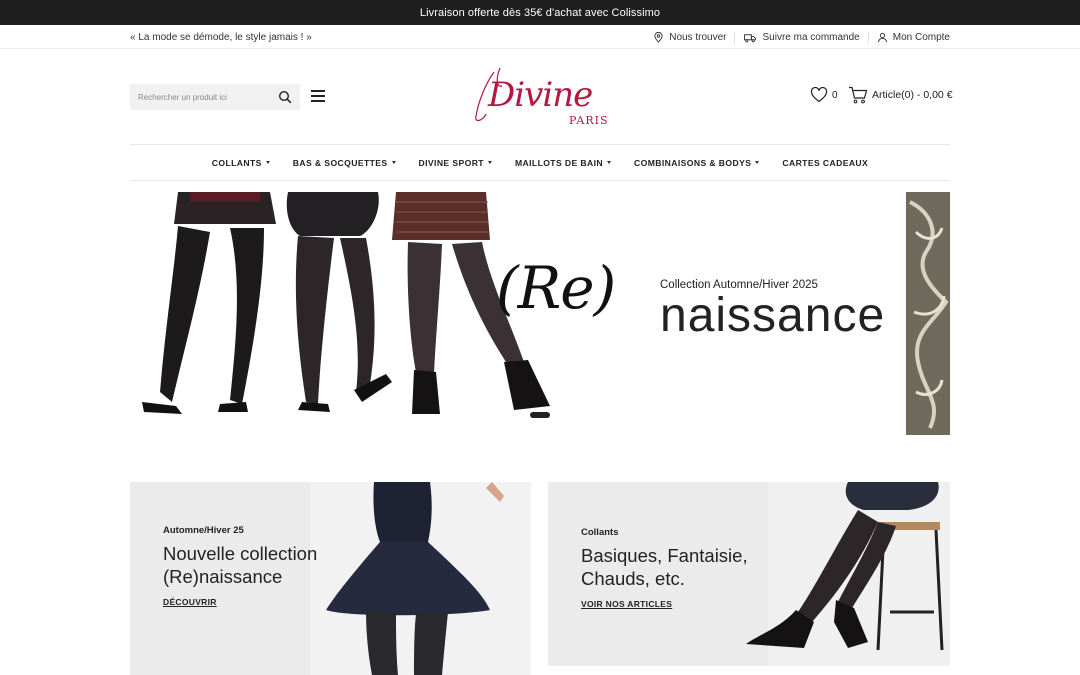 The height and width of the screenshot is (675, 1080). I want to click on divider, so click(540, 48).